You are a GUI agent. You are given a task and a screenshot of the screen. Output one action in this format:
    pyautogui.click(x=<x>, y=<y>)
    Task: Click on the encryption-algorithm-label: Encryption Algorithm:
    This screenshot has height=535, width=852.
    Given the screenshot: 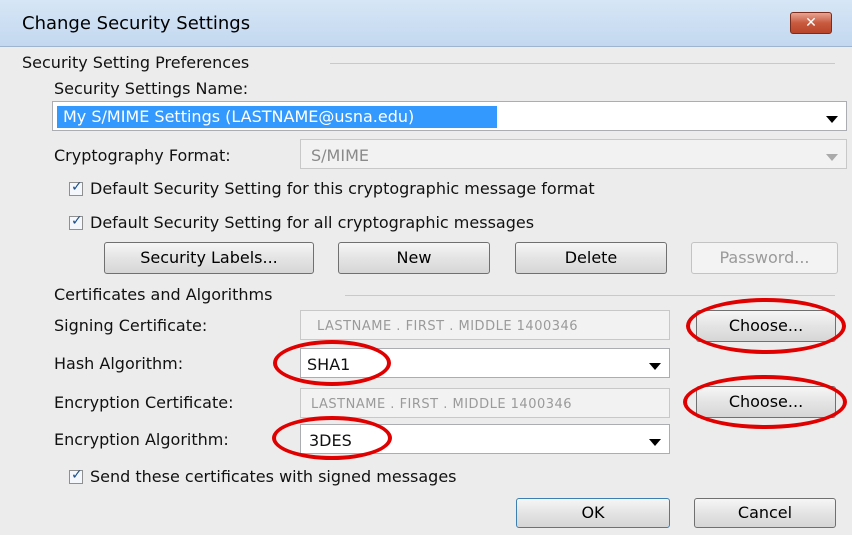 What is the action you would take?
    pyautogui.click(x=141, y=439)
    